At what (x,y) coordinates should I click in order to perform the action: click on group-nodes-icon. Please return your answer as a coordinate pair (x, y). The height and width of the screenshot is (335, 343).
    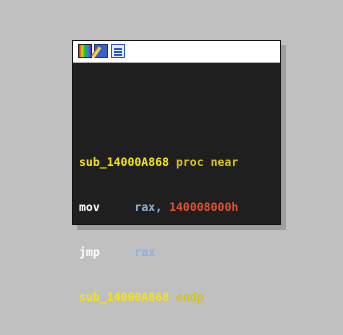
    Looking at the image, I should click on (118, 51).